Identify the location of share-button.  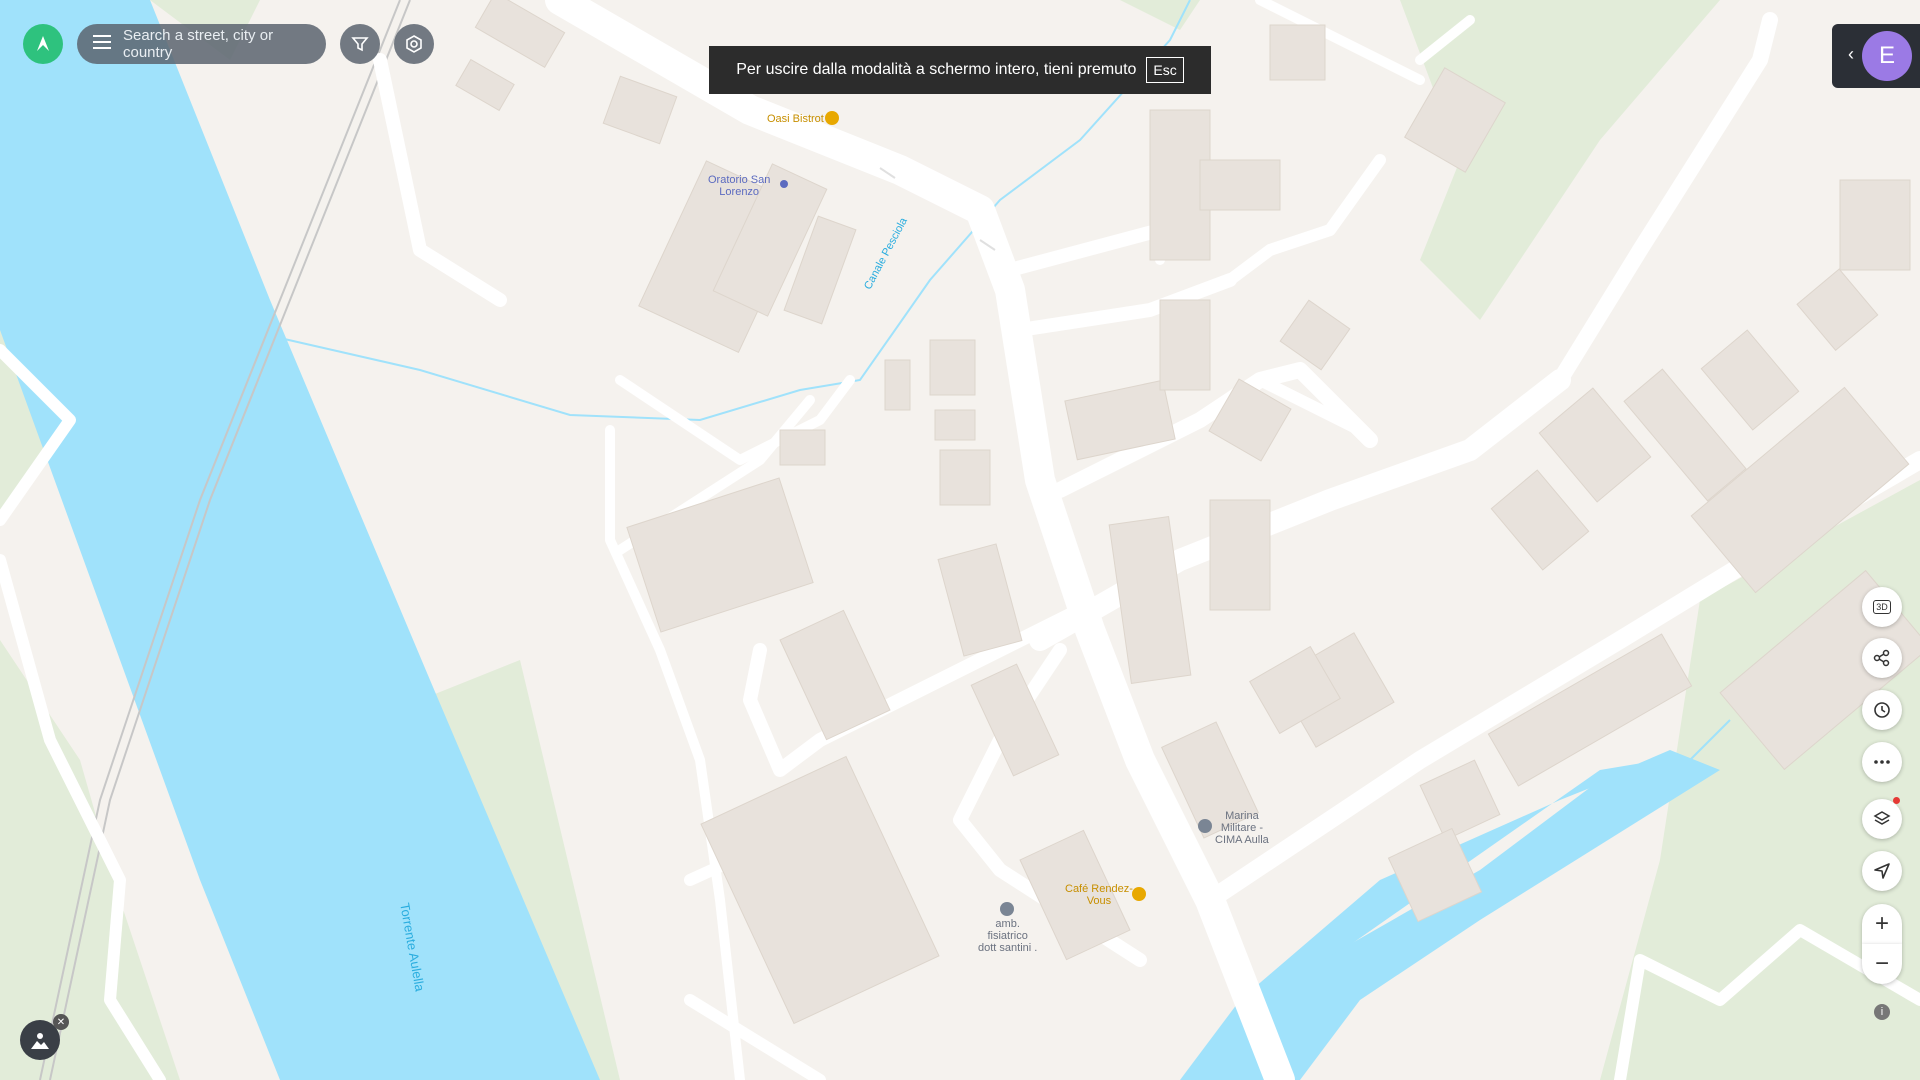
(1882, 658).